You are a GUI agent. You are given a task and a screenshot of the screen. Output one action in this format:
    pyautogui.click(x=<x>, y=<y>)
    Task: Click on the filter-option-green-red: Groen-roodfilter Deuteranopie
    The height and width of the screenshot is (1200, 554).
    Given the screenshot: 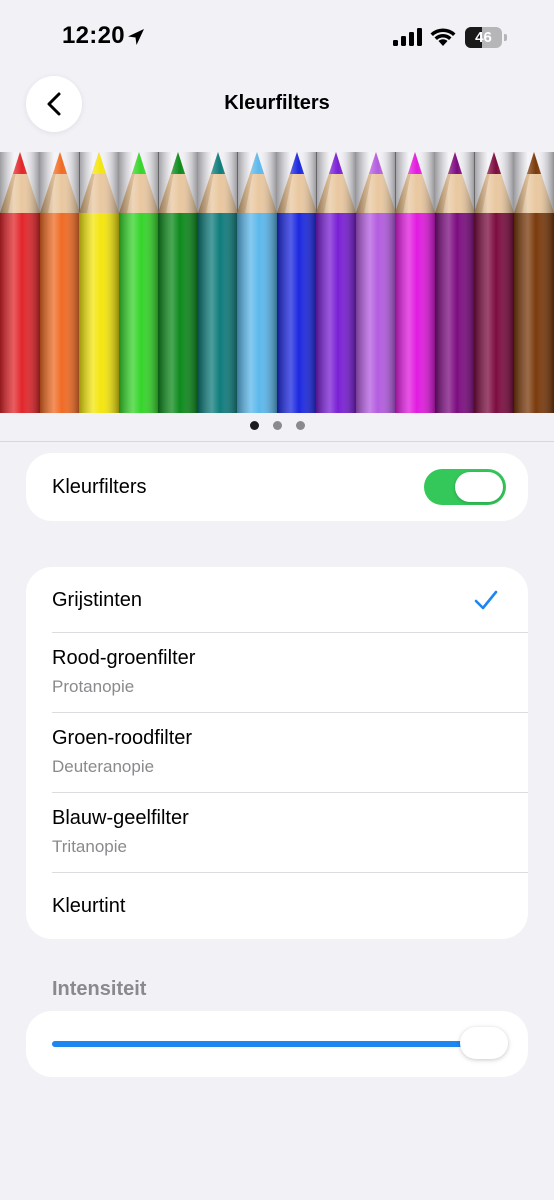 What is the action you would take?
    pyautogui.click(x=277, y=752)
    